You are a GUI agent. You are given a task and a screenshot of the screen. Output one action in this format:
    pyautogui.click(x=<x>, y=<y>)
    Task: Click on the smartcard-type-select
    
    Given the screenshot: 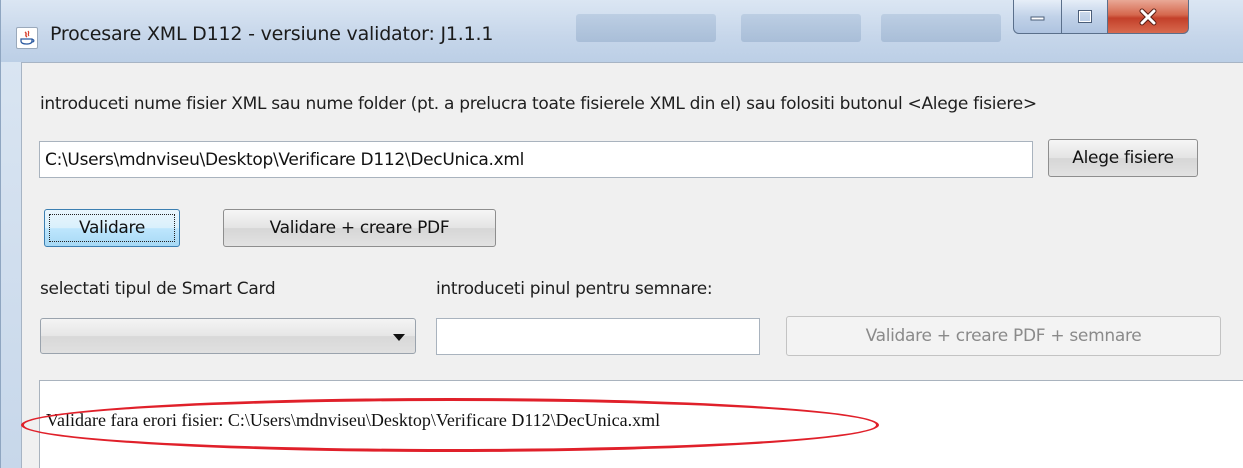 What is the action you would take?
    pyautogui.click(x=228, y=336)
    